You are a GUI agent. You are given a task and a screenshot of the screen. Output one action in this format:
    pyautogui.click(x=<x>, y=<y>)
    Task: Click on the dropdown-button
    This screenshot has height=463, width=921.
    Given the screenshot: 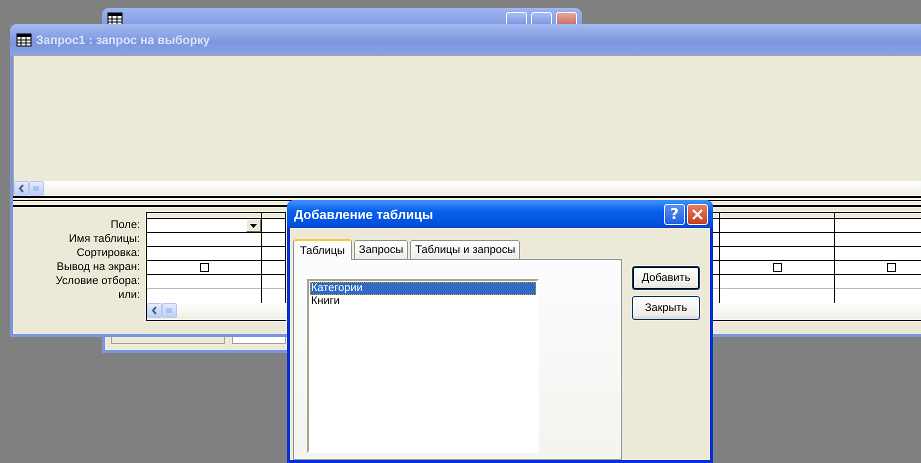 What is the action you would take?
    pyautogui.click(x=253, y=225)
    